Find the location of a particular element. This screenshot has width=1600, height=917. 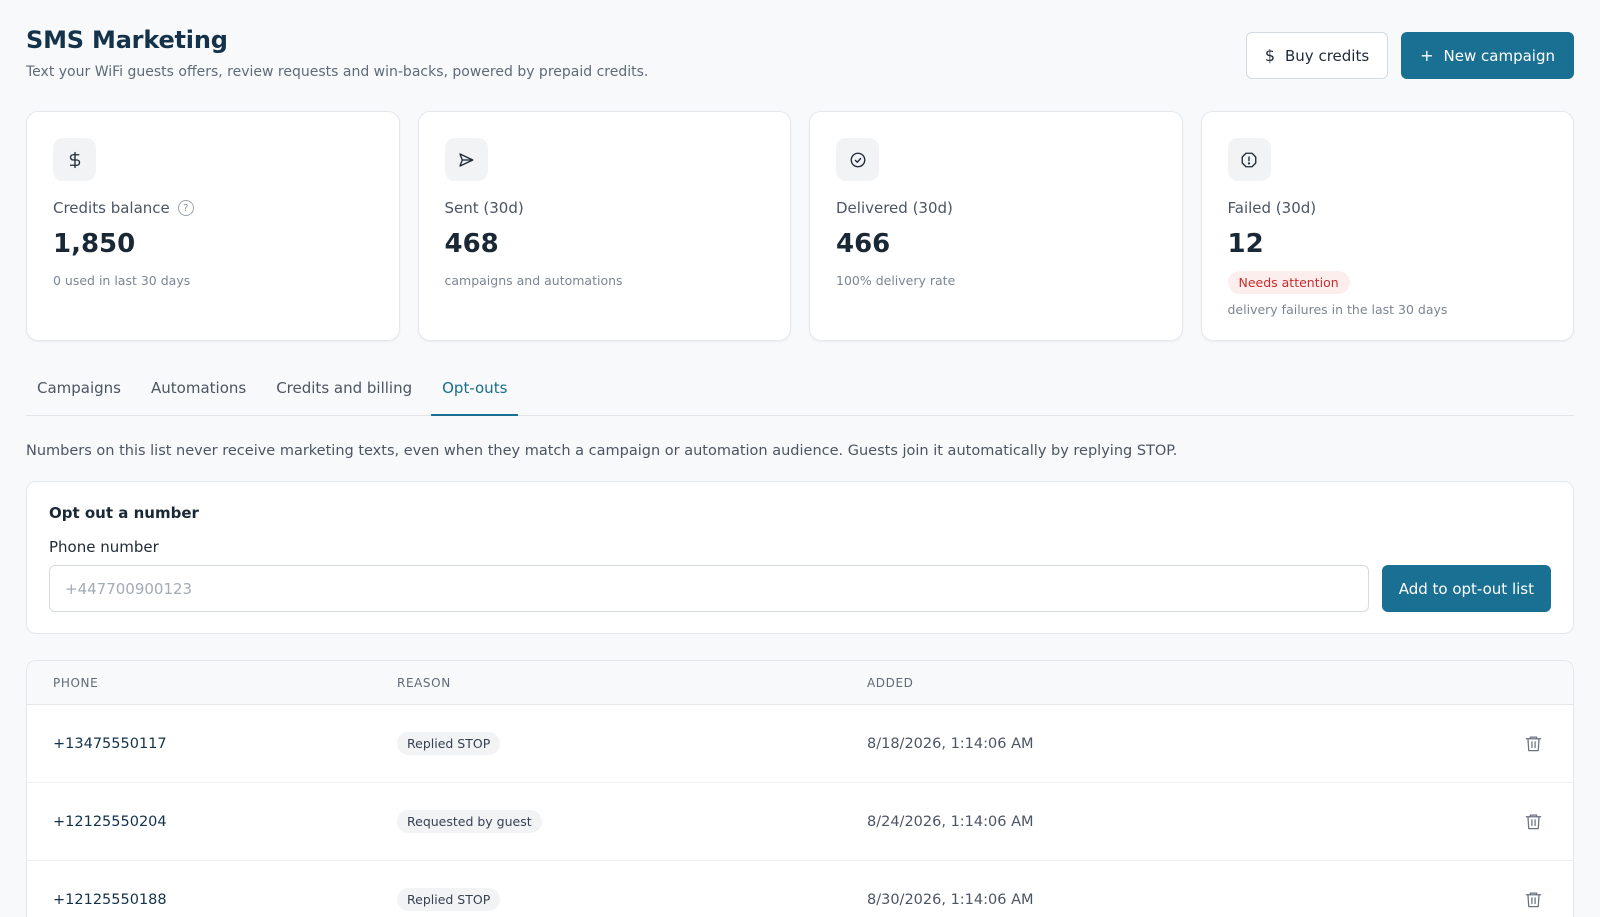

tab-opt-outs: Opt-outs is located at coordinates (475, 391).